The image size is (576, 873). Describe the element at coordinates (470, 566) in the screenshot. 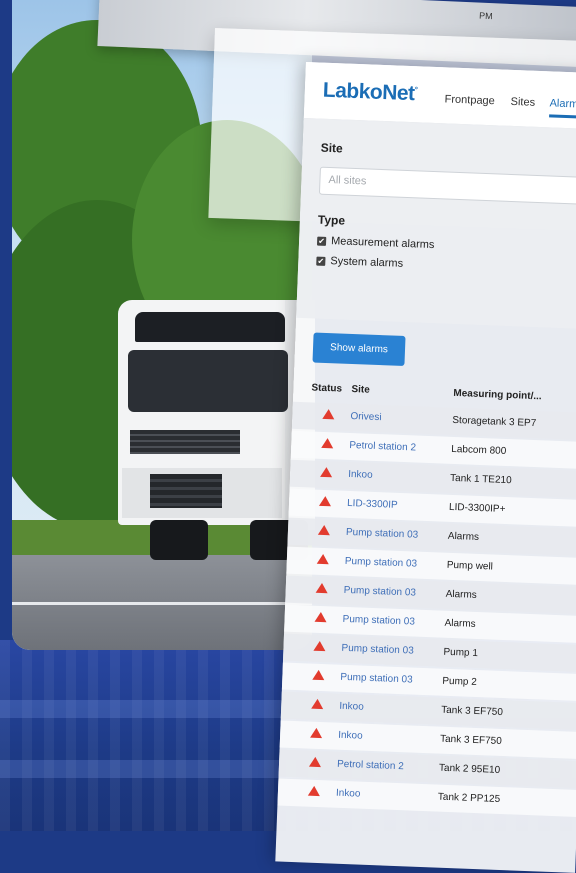

I see `measuring-point: Pump well` at that location.